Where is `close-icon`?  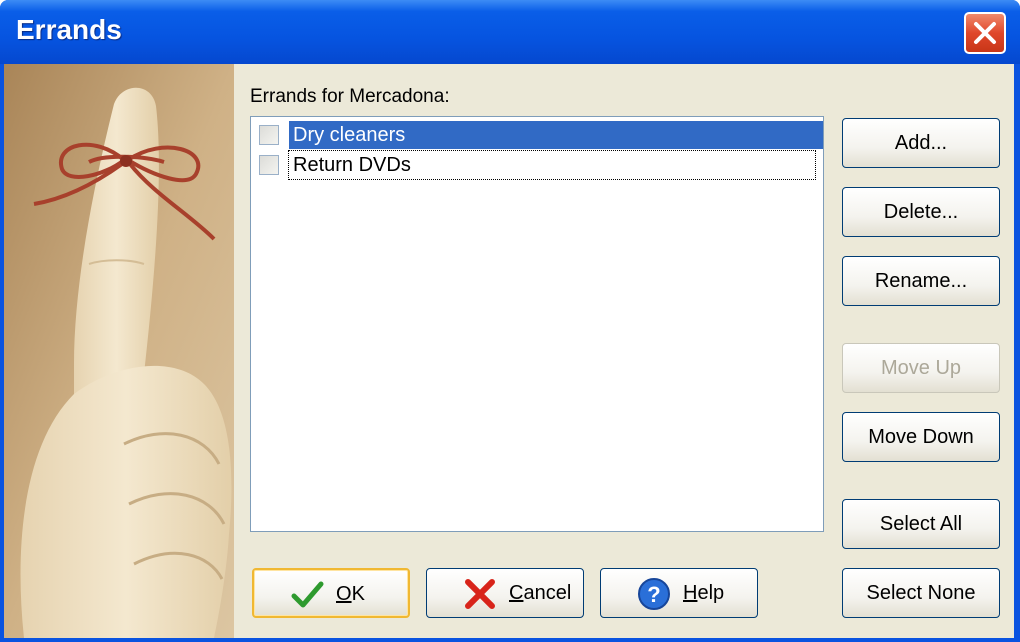
close-icon is located at coordinates (985, 33).